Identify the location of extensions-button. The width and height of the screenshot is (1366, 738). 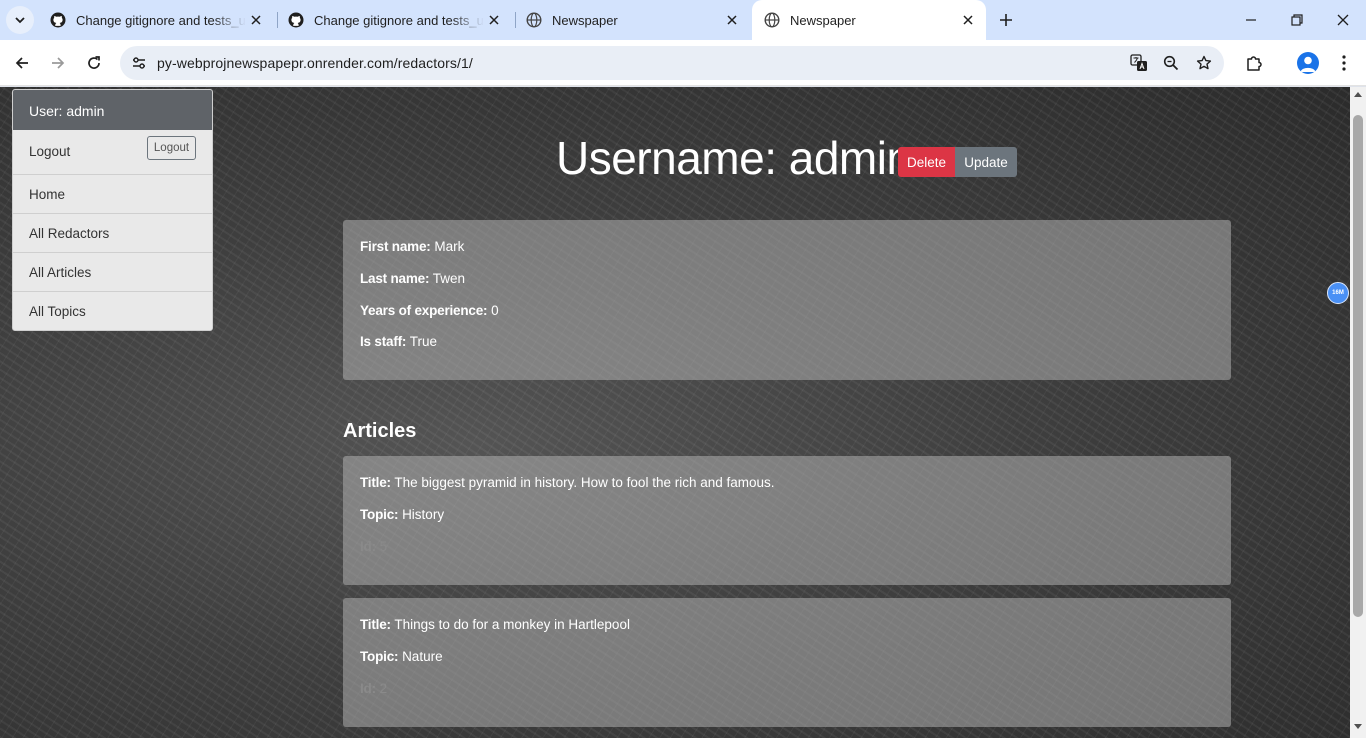
(1254, 63).